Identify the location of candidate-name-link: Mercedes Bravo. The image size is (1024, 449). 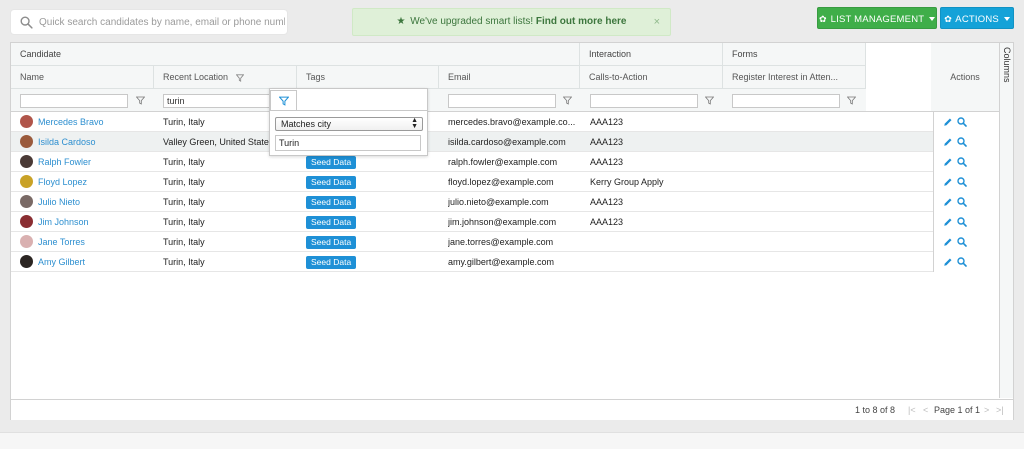
(90, 122).